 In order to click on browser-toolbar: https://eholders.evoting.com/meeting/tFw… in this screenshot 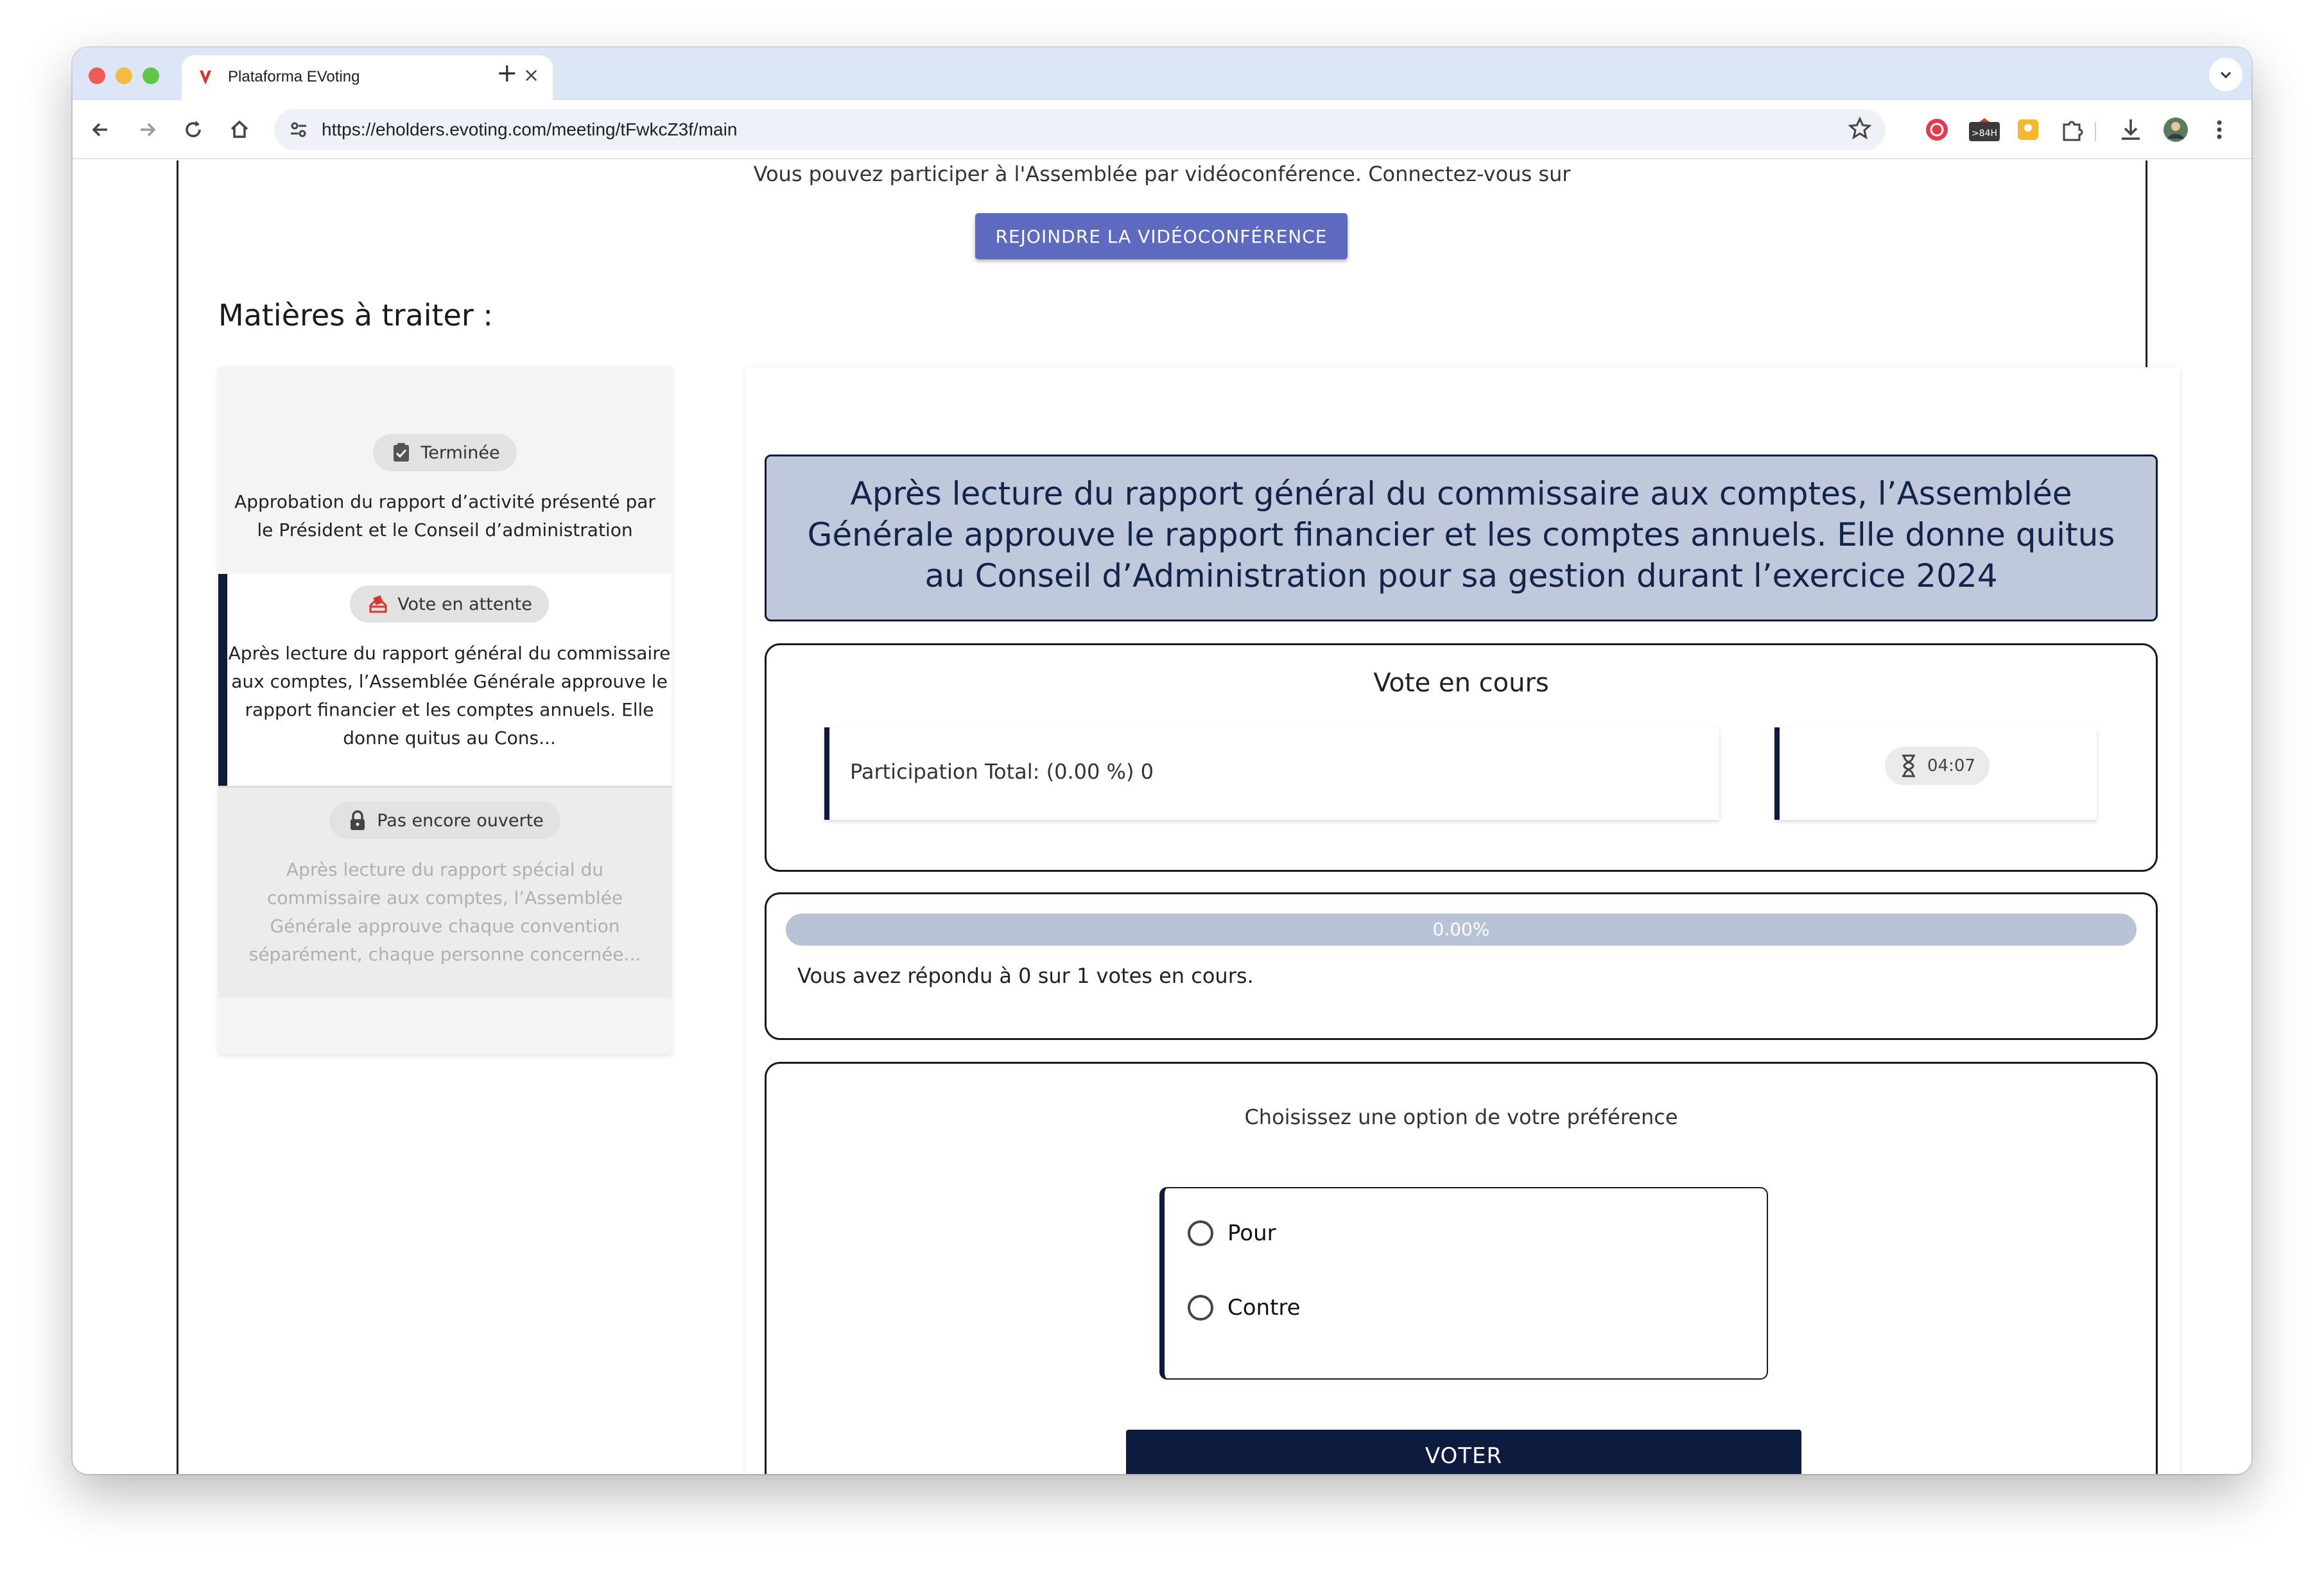, I will do `click(1162, 129)`.